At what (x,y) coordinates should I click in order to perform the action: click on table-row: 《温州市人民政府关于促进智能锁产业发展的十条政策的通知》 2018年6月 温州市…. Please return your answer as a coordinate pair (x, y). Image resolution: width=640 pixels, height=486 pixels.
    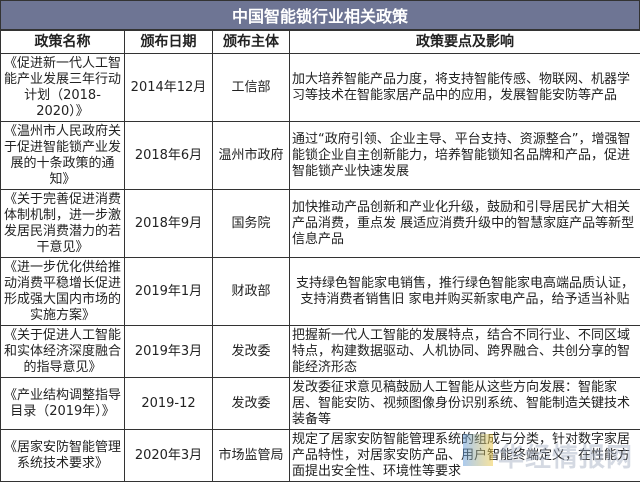
    Looking at the image, I should click on (320, 155).